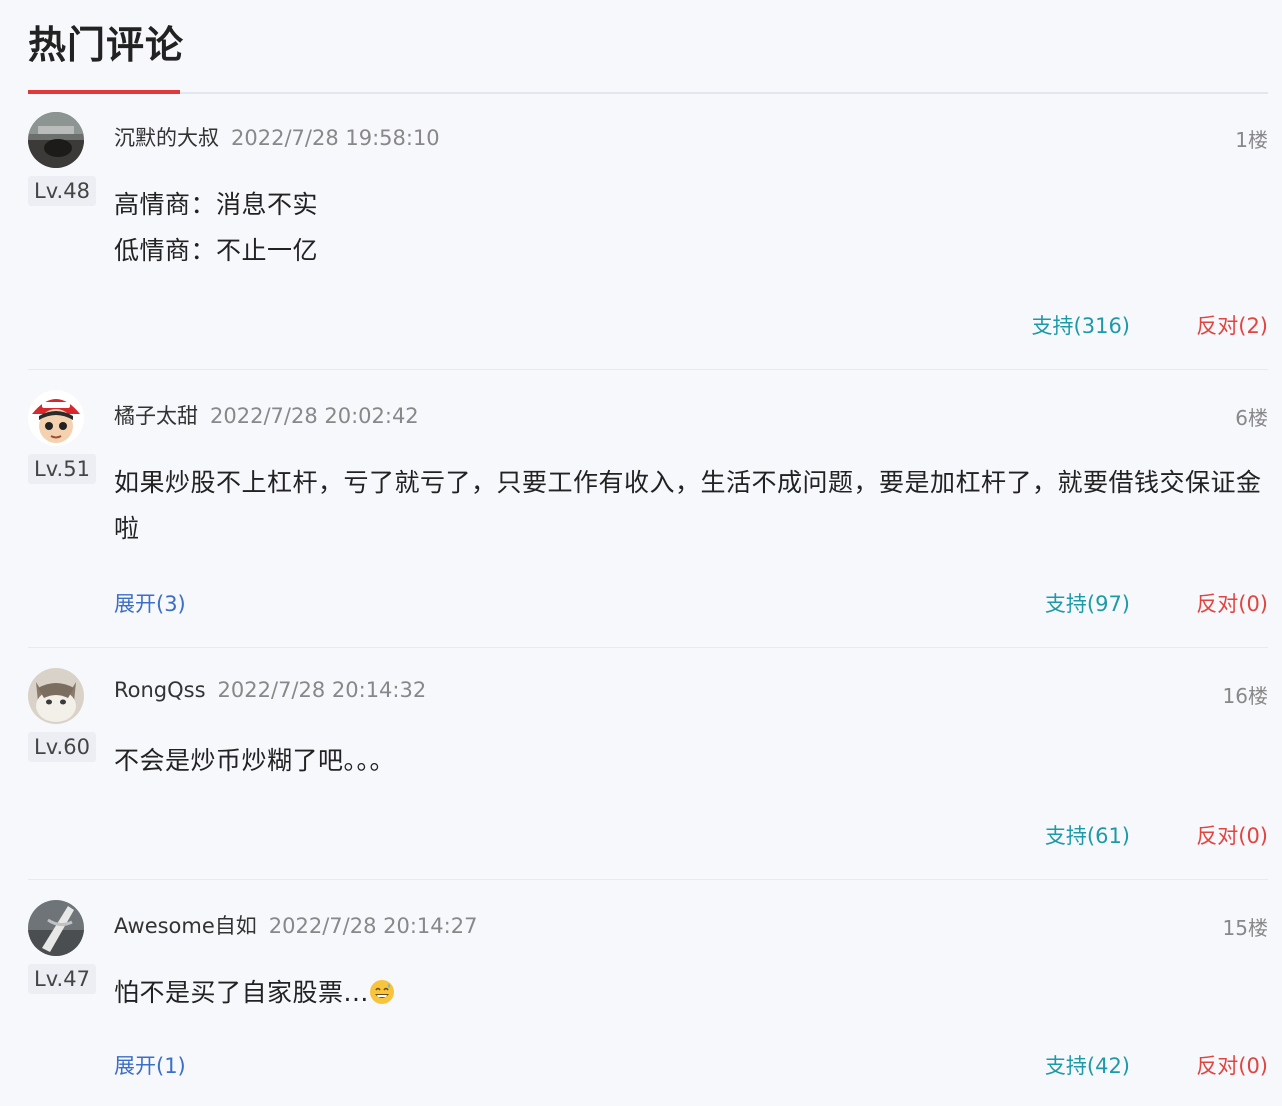  I want to click on comment-line: 高情商：消息不实, so click(216, 204).